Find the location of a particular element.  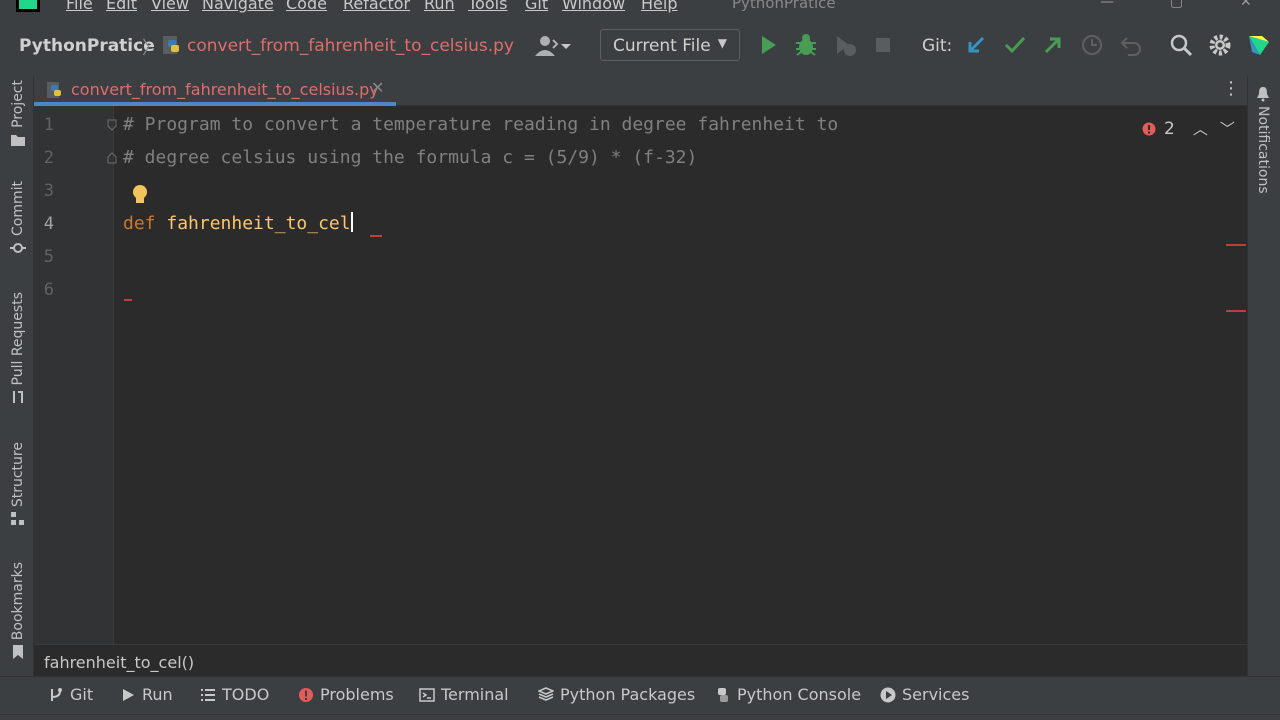

tool-run-label: Run is located at coordinates (157, 694).